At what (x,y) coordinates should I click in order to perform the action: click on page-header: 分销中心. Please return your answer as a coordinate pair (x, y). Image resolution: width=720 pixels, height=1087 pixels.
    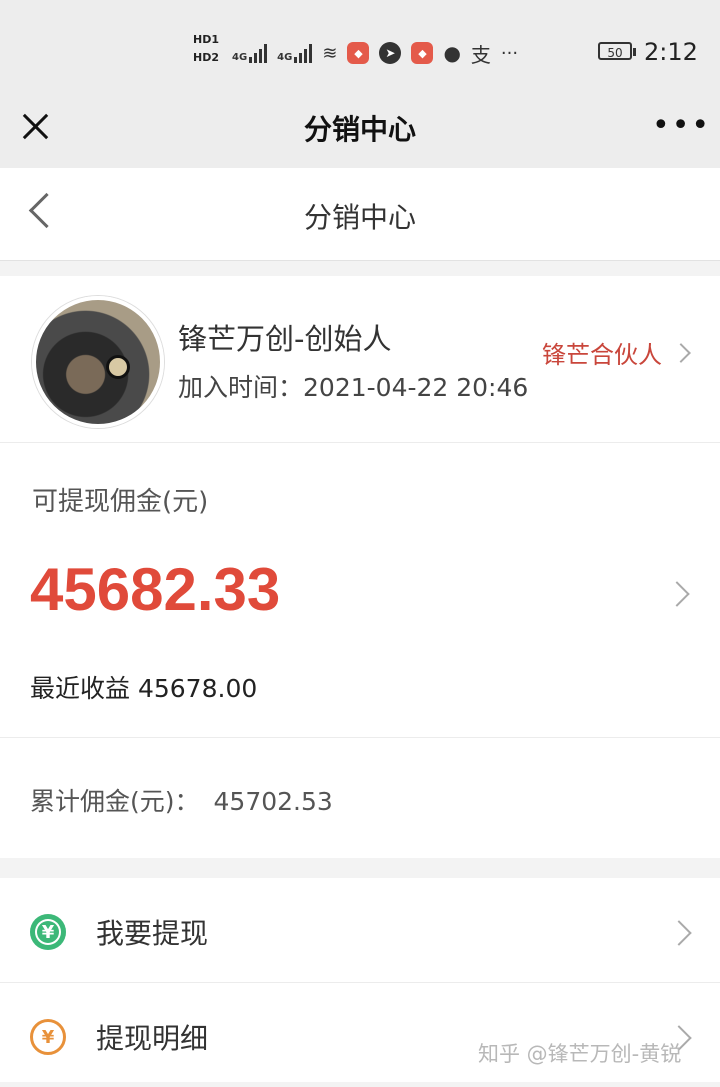
    Looking at the image, I should click on (360, 214).